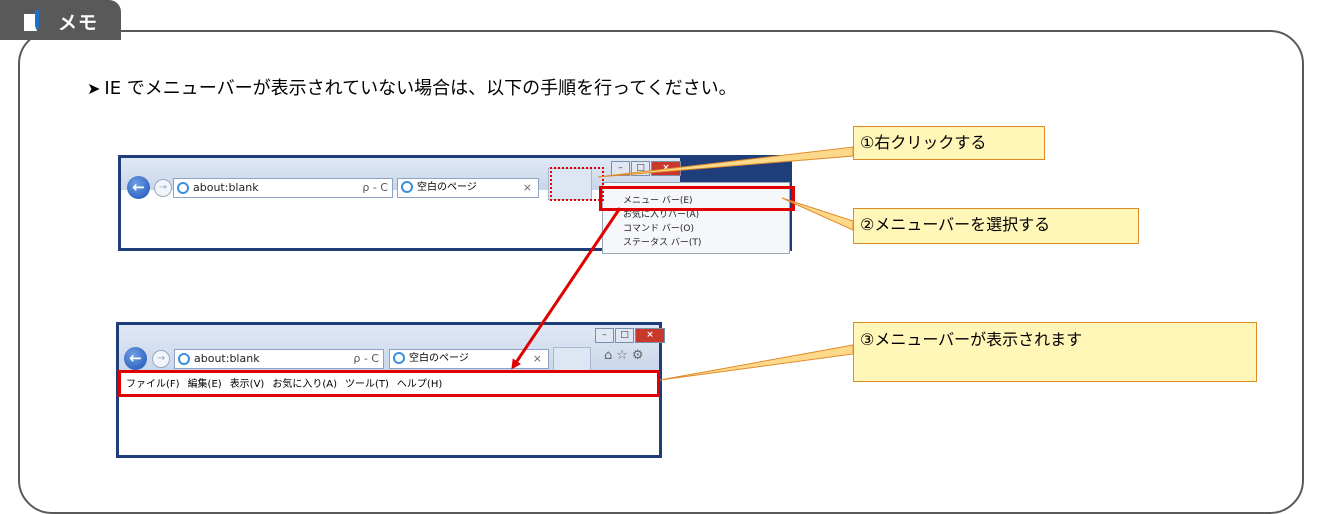 The height and width of the screenshot is (514, 1317). Describe the element at coordinates (949, 143) in the screenshot. I see `callout-step1: ①右クリックする` at that location.